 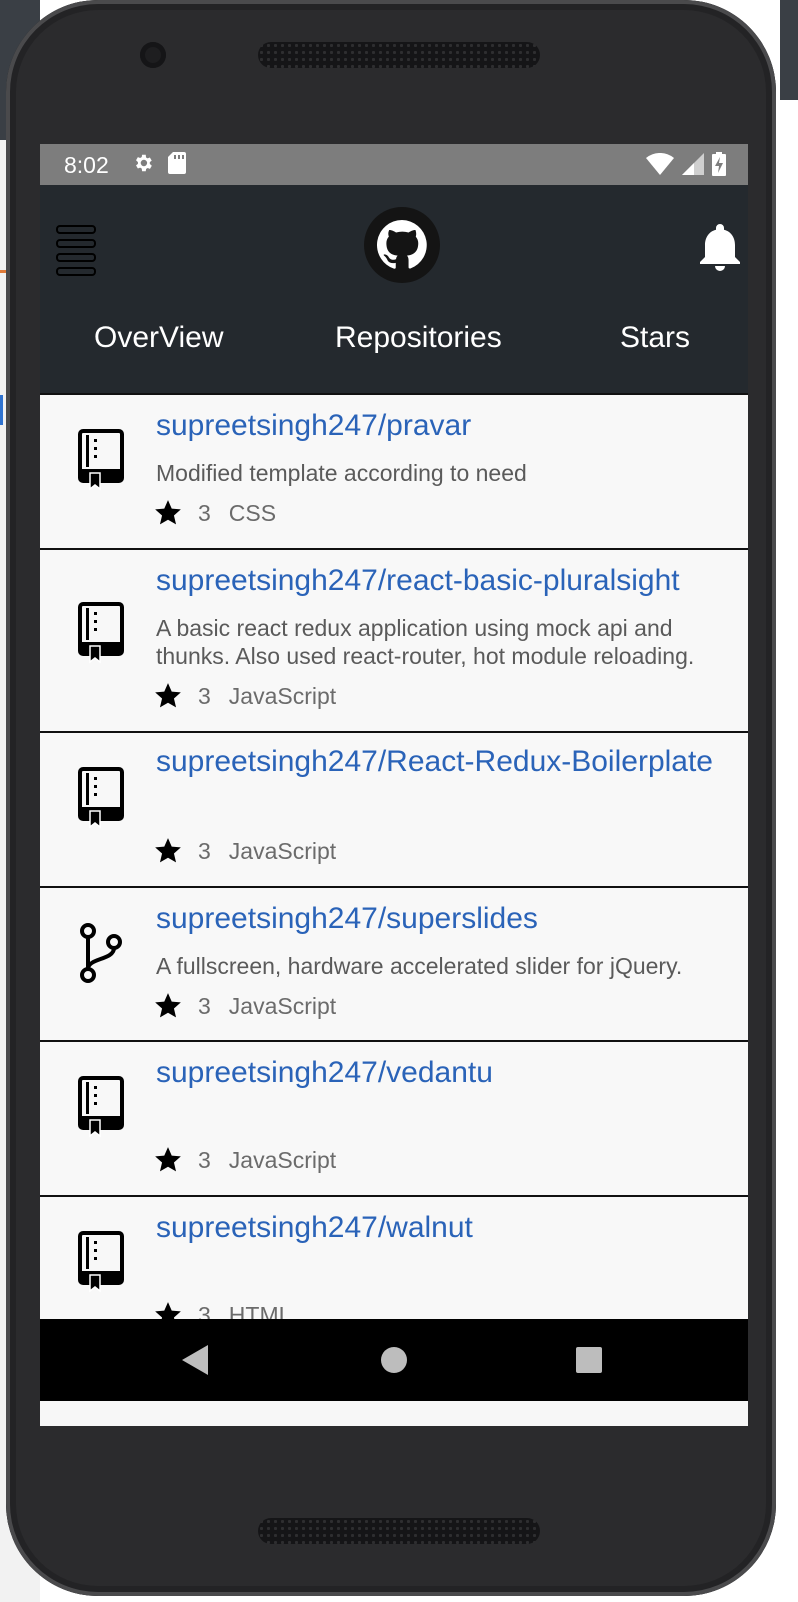 I want to click on gear-icon, so click(x=143, y=166).